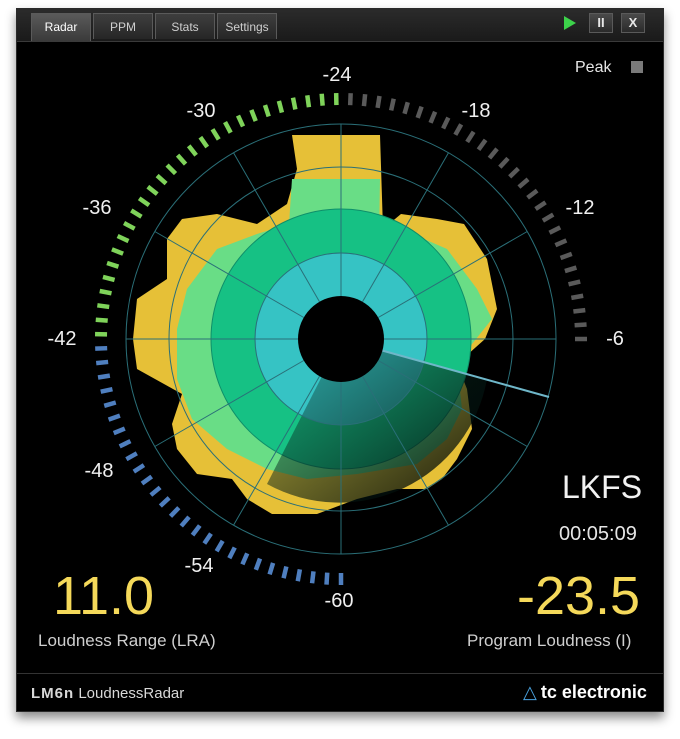  I want to click on footer-divider, so click(340, 673).